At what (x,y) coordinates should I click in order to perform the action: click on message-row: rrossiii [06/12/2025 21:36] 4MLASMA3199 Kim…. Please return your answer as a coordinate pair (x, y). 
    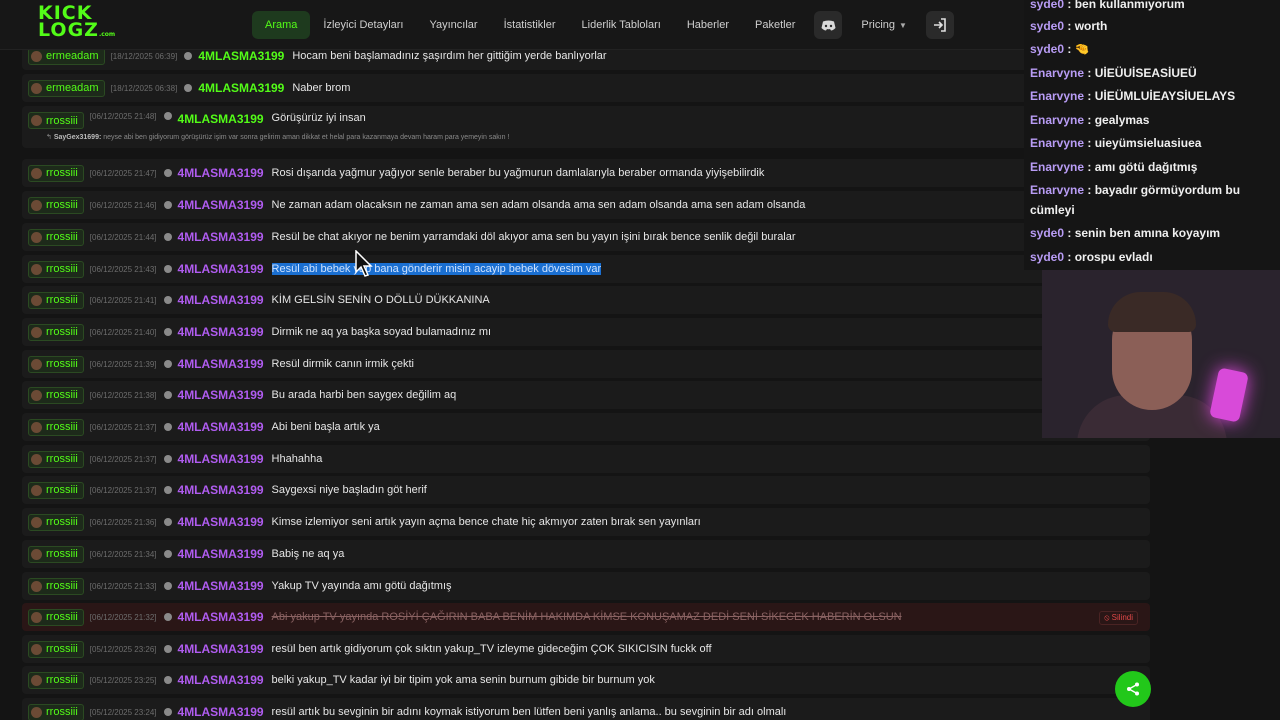
    Looking at the image, I should click on (586, 522).